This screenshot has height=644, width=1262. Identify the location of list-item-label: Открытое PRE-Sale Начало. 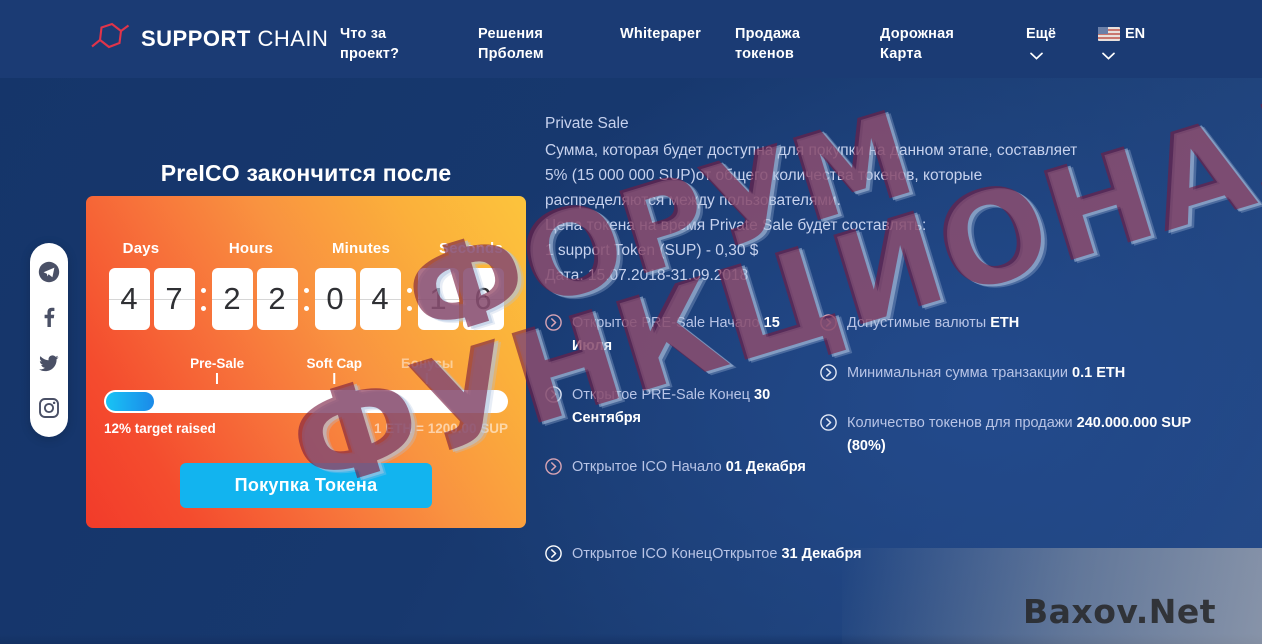
(668, 323).